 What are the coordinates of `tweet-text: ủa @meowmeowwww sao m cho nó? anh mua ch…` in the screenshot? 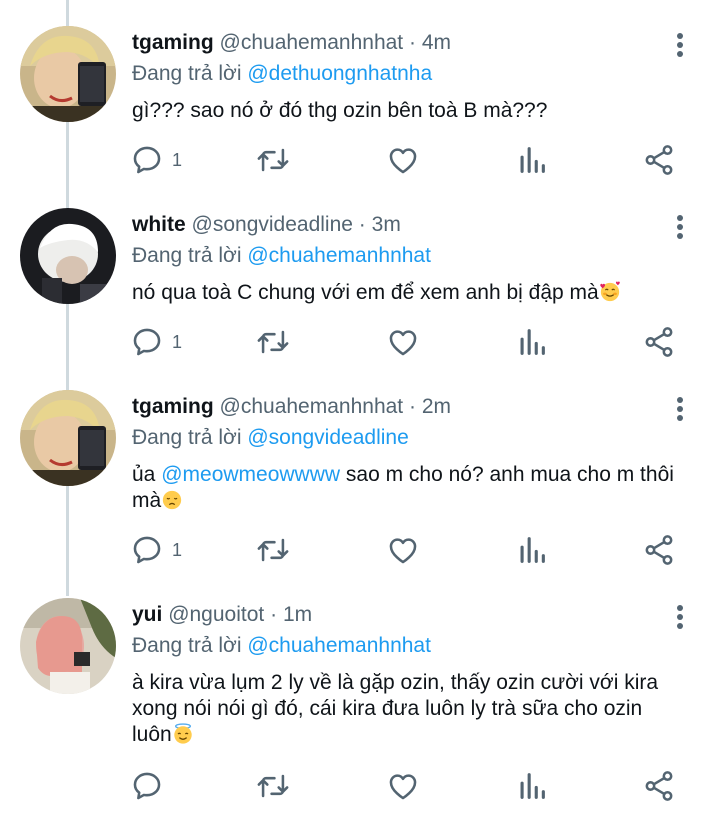 It's located at (412, 488).